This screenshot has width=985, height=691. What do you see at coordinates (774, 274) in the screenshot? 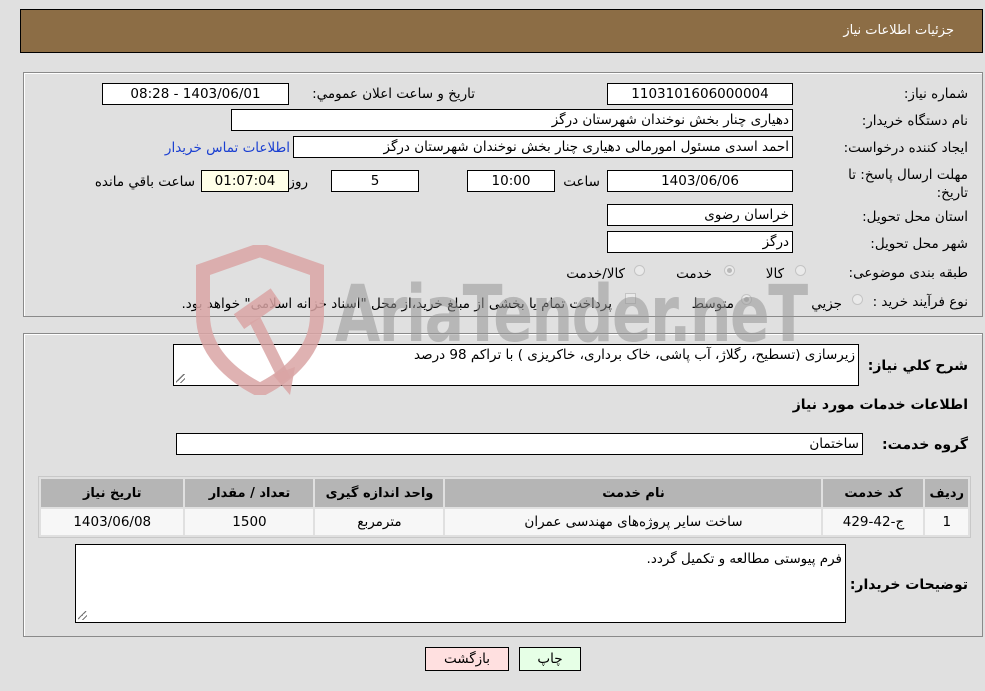
I see `category-option-goods: کالا` at bounding box center [774, 274].